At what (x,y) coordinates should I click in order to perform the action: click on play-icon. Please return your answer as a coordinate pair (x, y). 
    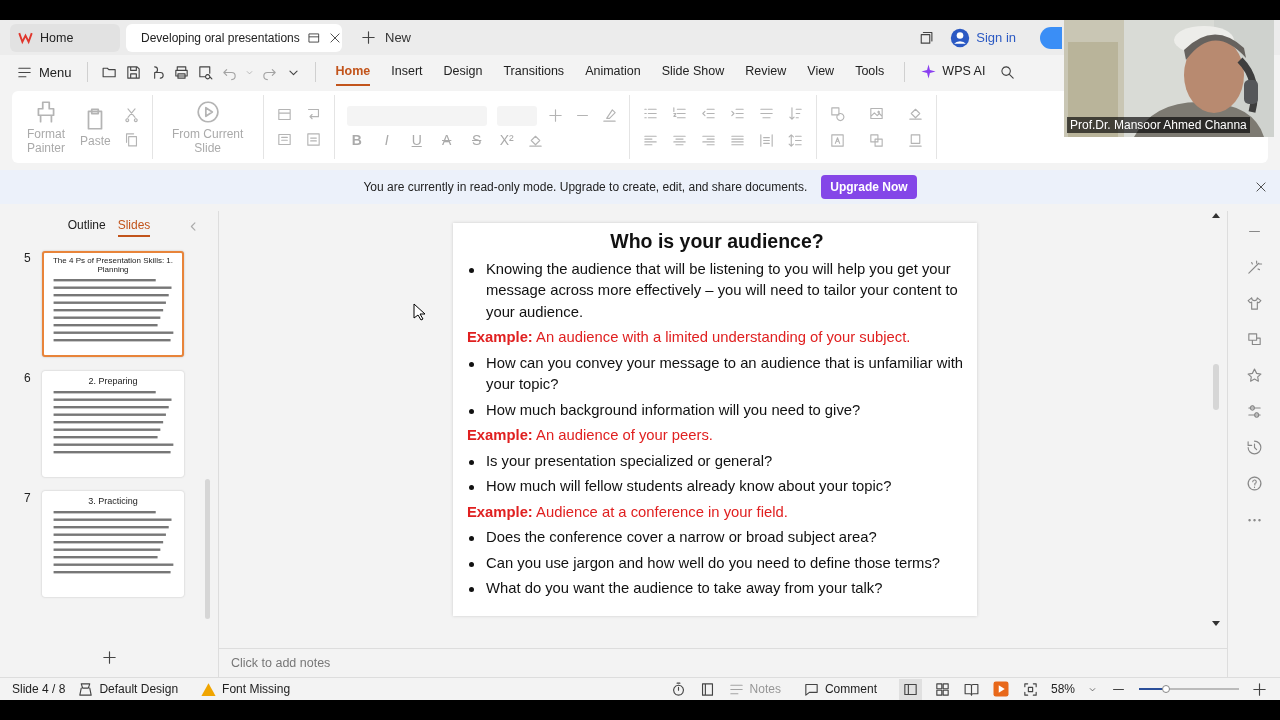
    Looking at the image, I should click on (207, 112).